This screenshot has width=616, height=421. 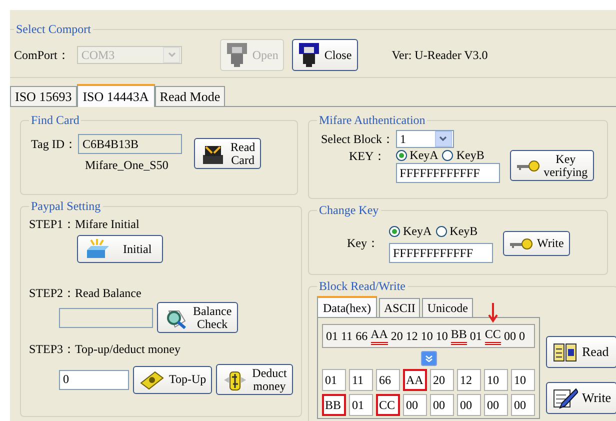 What do you see at coordinates (458, 336) in the screenshot?
I see `hex-token: BB` at bounding box center [458, 336].